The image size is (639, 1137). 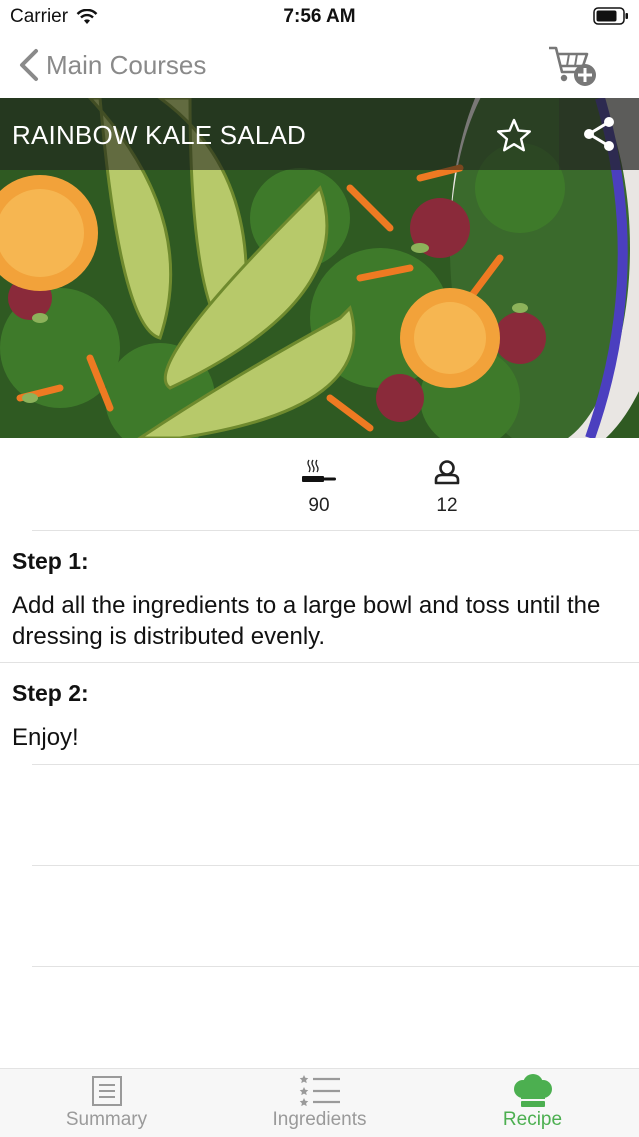 What do you see at coordinates (447, 505) in the screenshot?
I see `servings-value: 12` at bounding box center [447, 505].